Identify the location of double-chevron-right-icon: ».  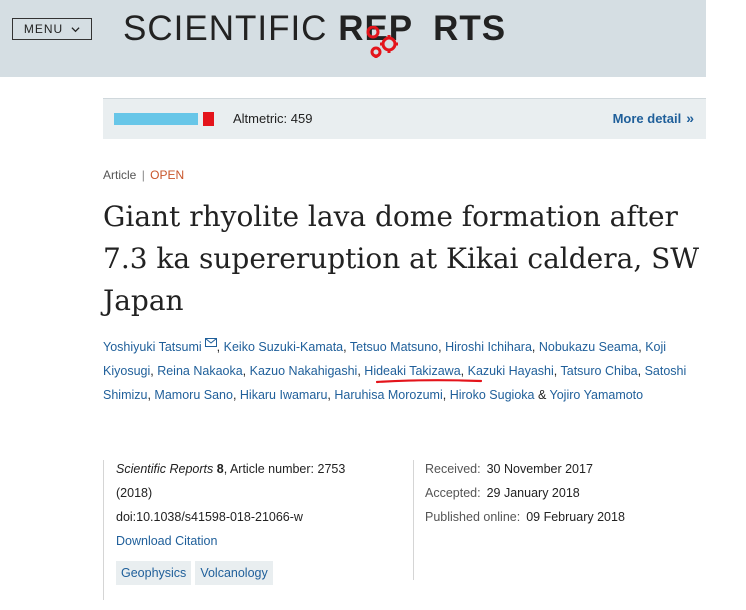
(690, 118).